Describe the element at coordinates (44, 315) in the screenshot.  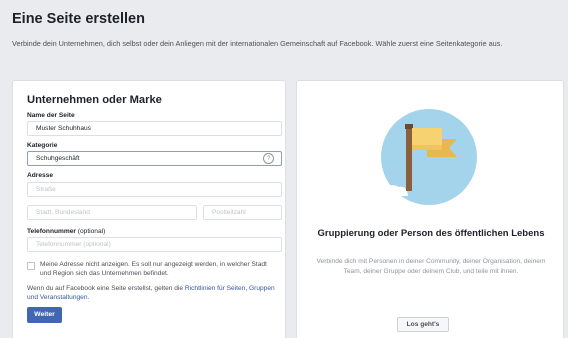
I see `continue-button: Weiter` at that location.